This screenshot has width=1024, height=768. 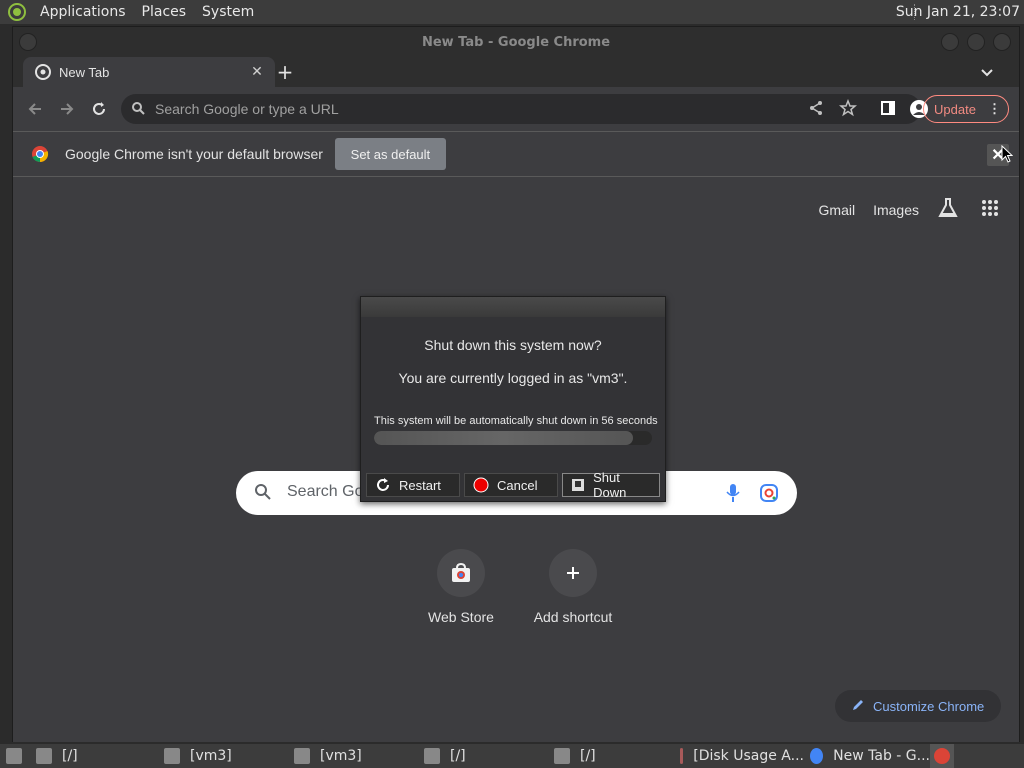 What do you see at coordinates (837, 210) in the screenshot?
I see `gmail-link: Gmail` at bounding box center [837, 210].